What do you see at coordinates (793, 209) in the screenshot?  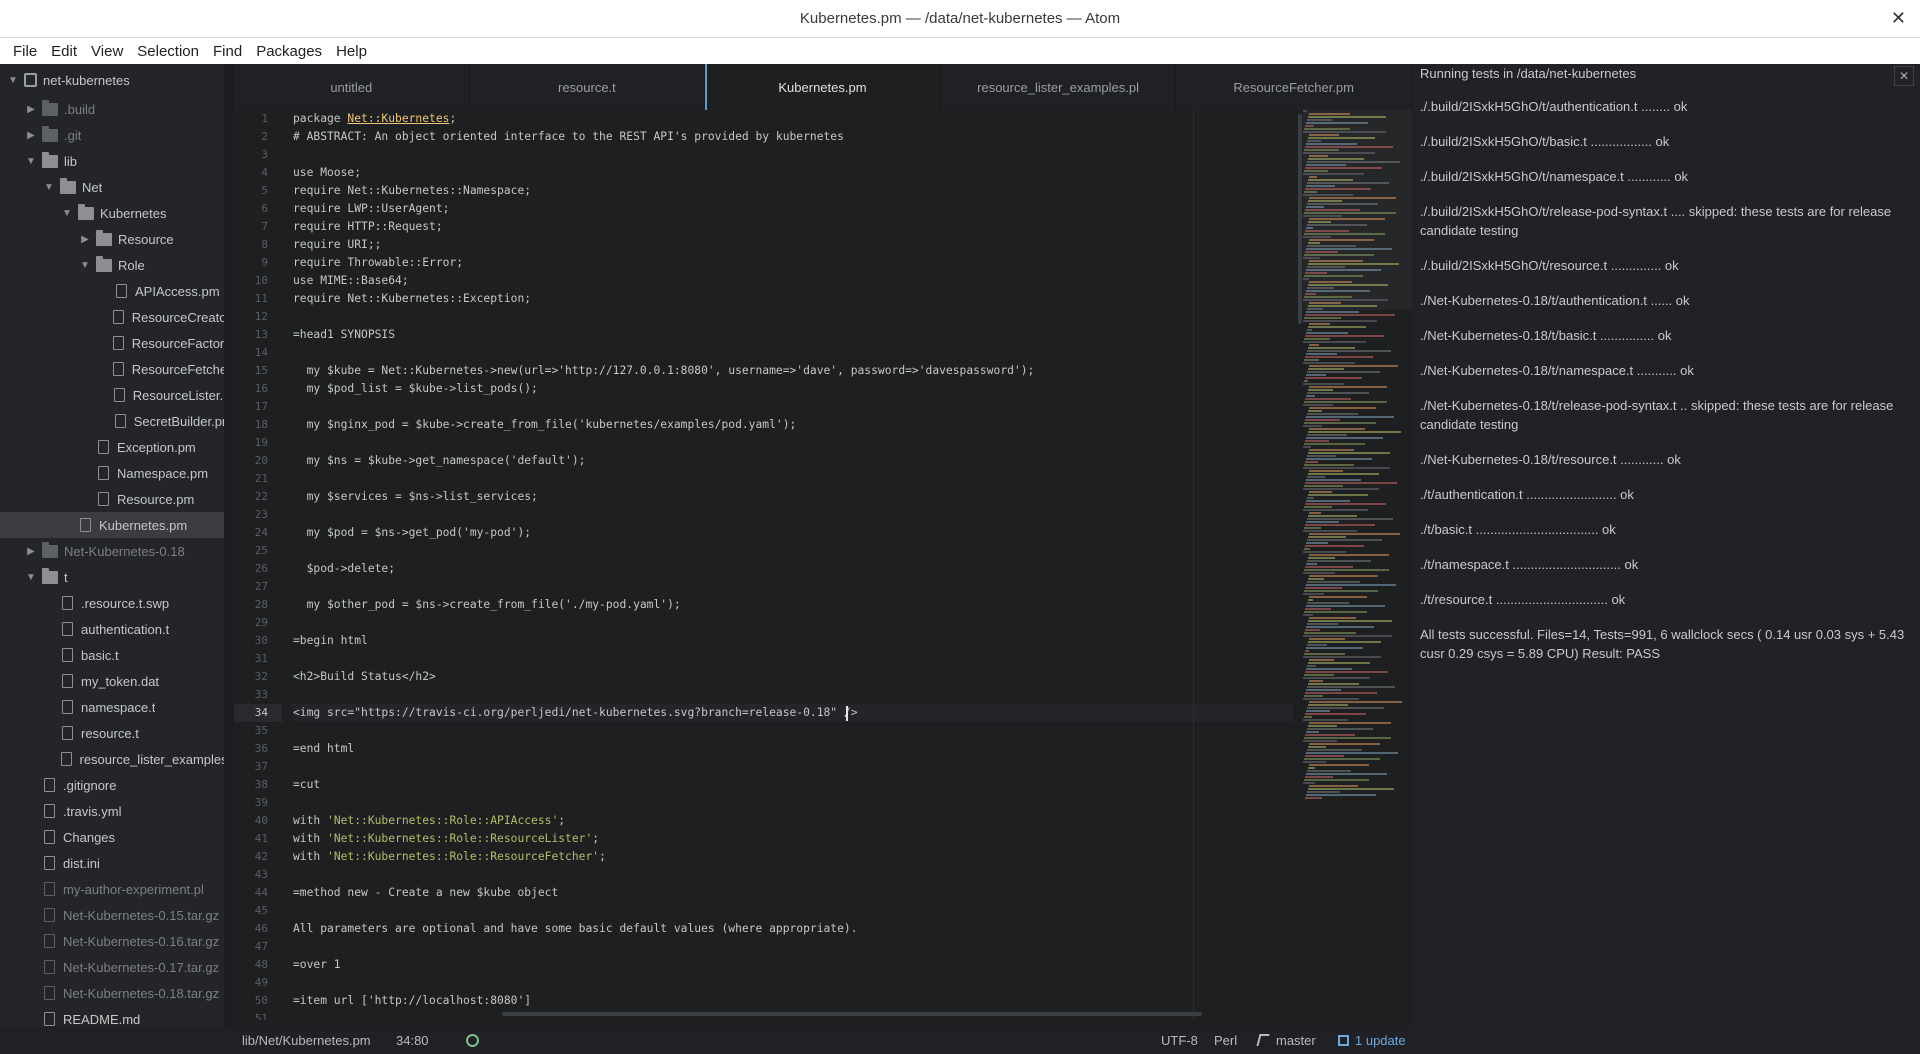 I see `code-line: require LWP::UserAgent;` at bounding box center [793, 209].